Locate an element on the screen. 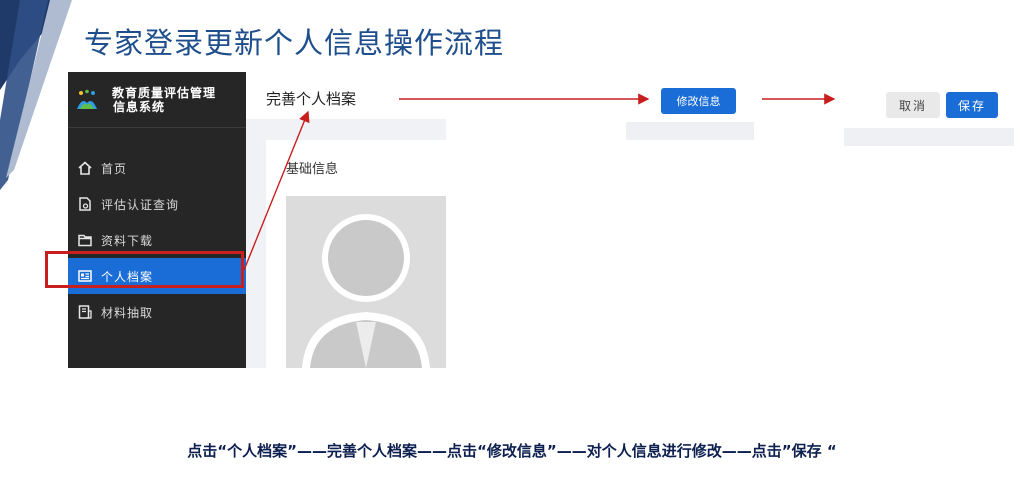 Image resolution: width=1024 pixels, height=504 pixels. sidebar-item-label: 首页 is located at coordinates (114, 168).